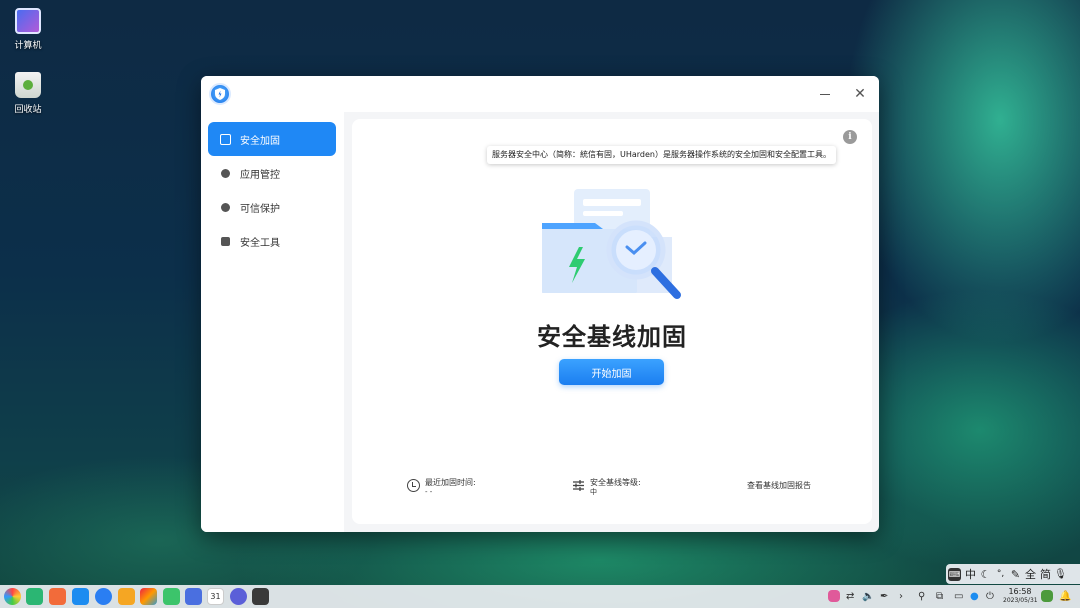 The image size is (1080, 608). I want to click on app-grid-icon, so click(57, 596).